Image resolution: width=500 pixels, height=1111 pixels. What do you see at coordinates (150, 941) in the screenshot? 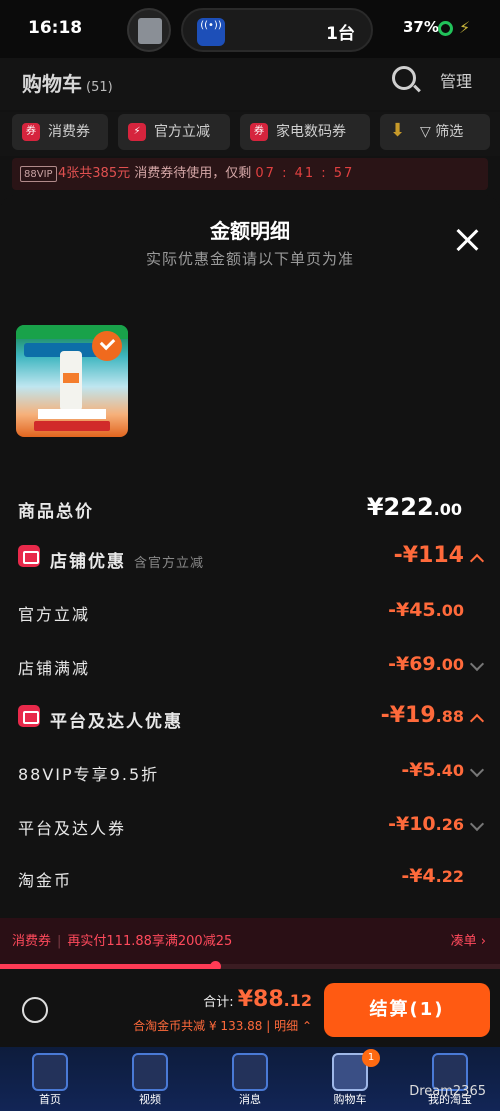
I see `voucher-threshold-text: 再实付111.88享满200减25` at bounding box center [150, 941].